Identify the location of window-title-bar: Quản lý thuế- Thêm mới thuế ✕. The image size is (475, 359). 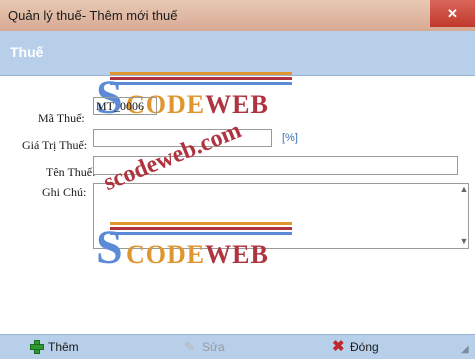
(237, 15).